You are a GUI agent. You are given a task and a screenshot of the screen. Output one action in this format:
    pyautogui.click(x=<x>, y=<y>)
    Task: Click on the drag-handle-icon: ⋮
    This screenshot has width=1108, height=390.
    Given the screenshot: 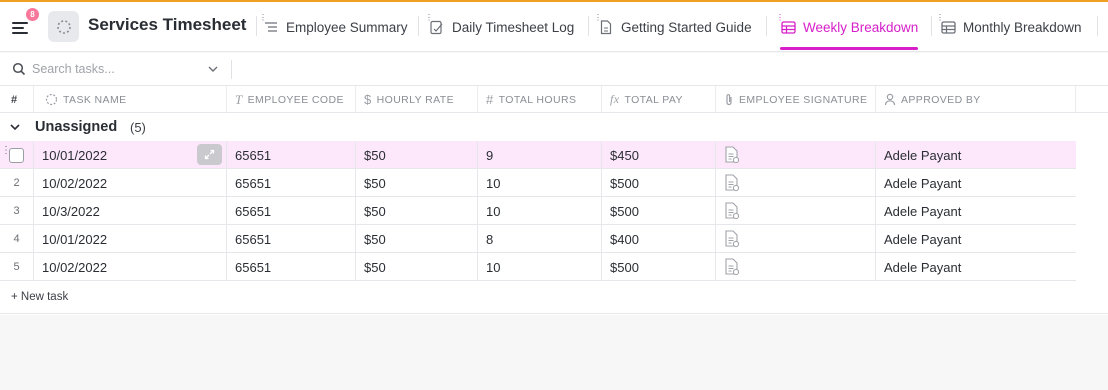 What is the action you would take?
    pyautogui.click(x=6, y=153)
    